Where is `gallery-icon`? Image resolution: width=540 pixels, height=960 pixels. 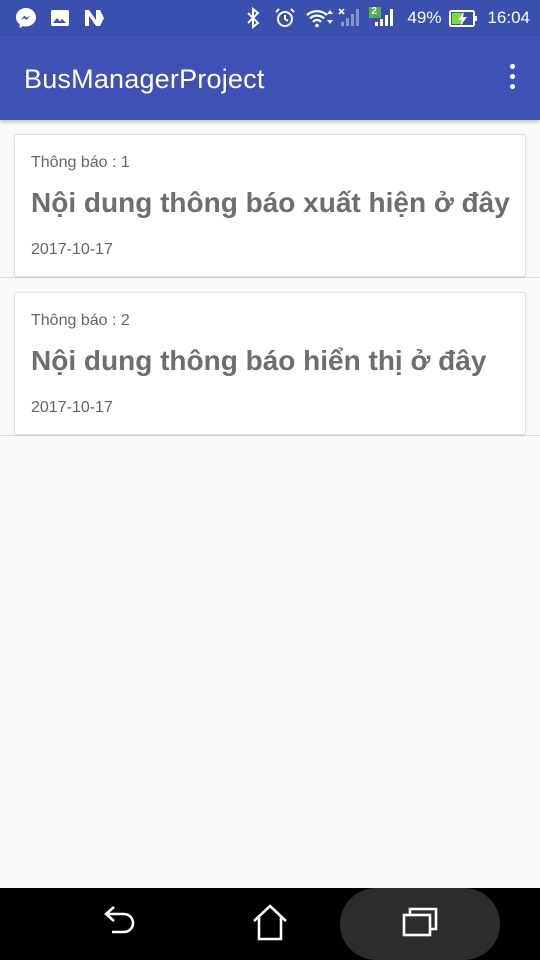 gallery-icon is located at coordinates (60, 18).